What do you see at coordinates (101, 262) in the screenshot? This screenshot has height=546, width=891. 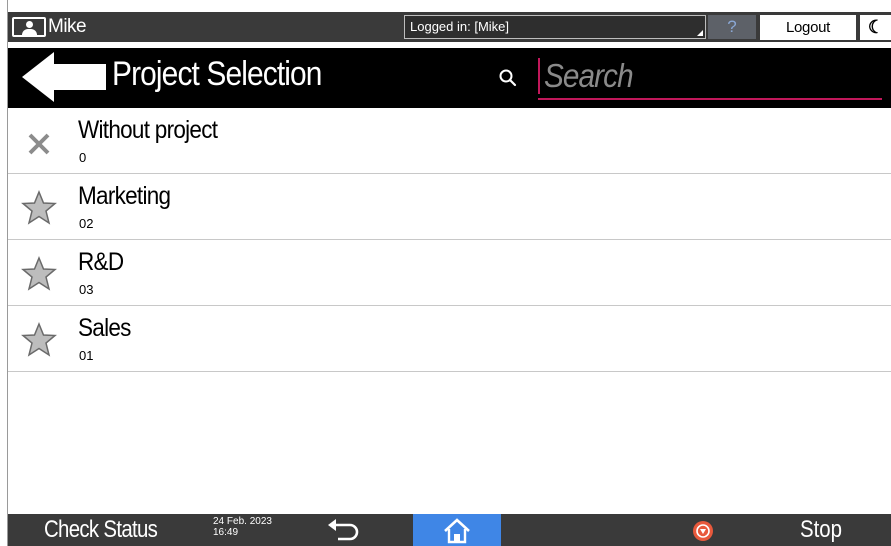 I see `project-name: R&D` at bounding box center [101, 262].